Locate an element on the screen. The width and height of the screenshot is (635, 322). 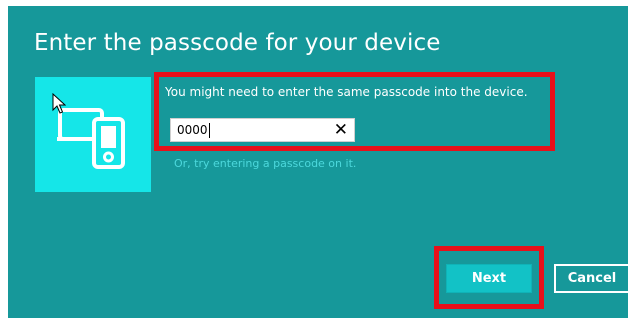
passcode-input: 0000 ✕ is located at coordinates (262, 130).